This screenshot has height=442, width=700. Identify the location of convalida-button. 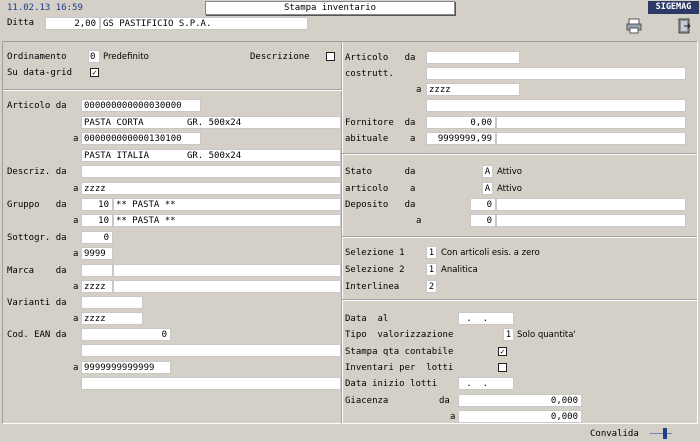
(661, 433).